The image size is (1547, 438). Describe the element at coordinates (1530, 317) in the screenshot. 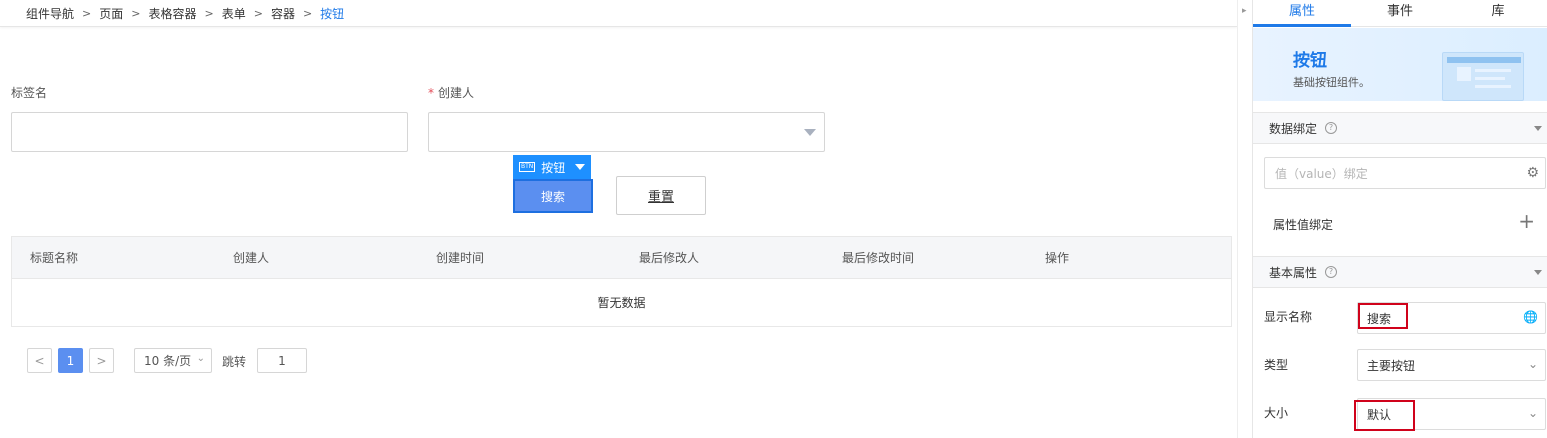

I see `globe-icon: 🌐` at that location.